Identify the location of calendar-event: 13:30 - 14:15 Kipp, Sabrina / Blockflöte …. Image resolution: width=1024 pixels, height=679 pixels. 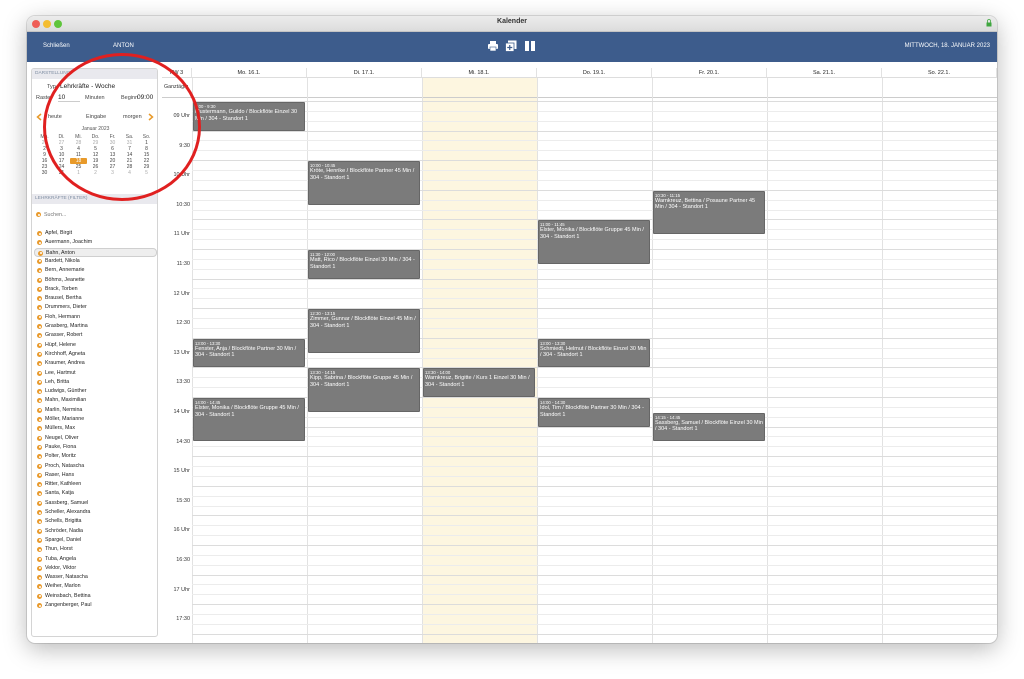
(364, 390).